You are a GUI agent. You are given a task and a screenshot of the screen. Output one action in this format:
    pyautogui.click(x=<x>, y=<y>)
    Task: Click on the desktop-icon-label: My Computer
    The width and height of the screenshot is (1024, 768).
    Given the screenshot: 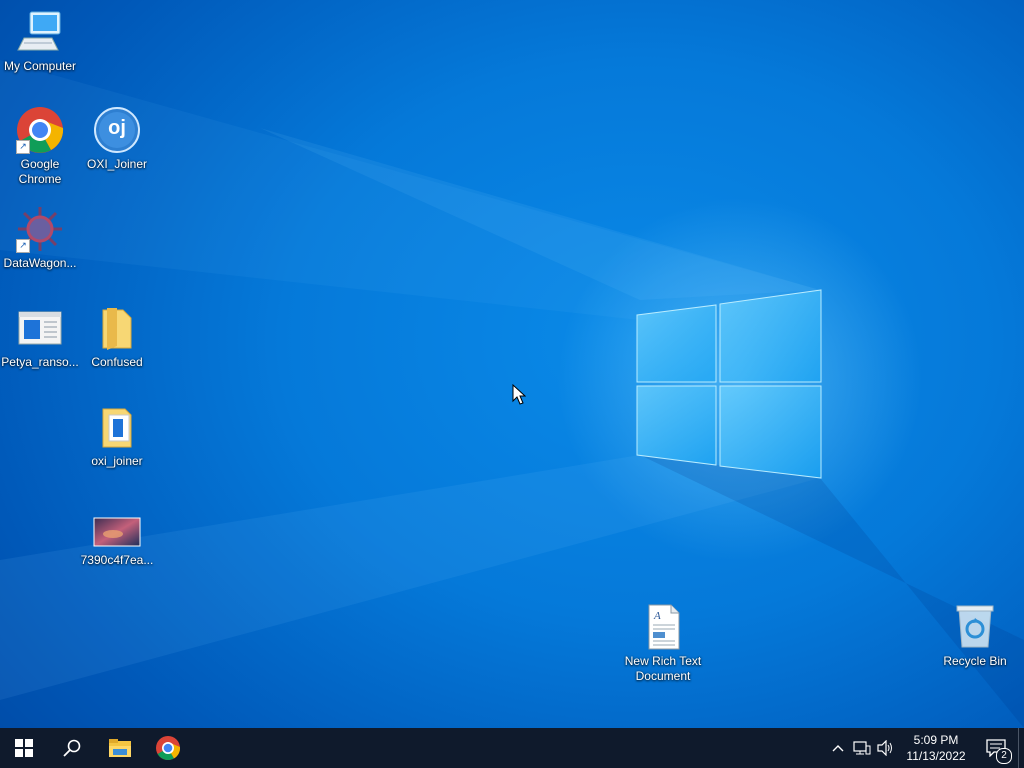 What is the action you would take?
    pyautogui.click(x=40, y=66)
    